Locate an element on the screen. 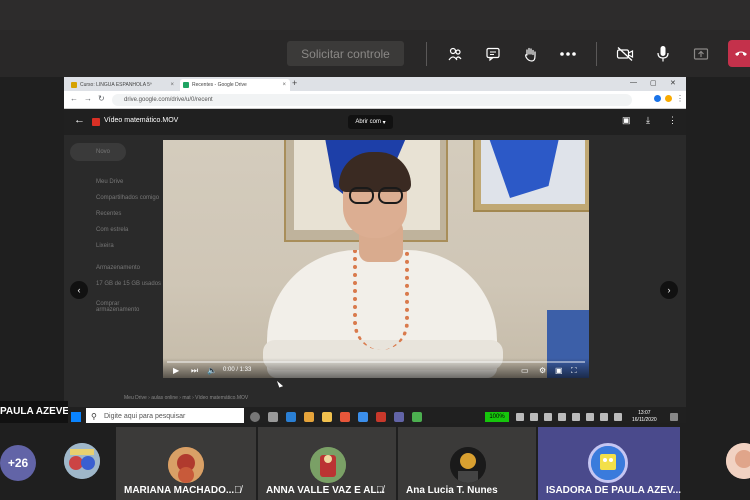 The height and width of the screenshot is (500, 750). participant-tile: Ana Lucia T. Nunes is located at coordinates (467, 463).